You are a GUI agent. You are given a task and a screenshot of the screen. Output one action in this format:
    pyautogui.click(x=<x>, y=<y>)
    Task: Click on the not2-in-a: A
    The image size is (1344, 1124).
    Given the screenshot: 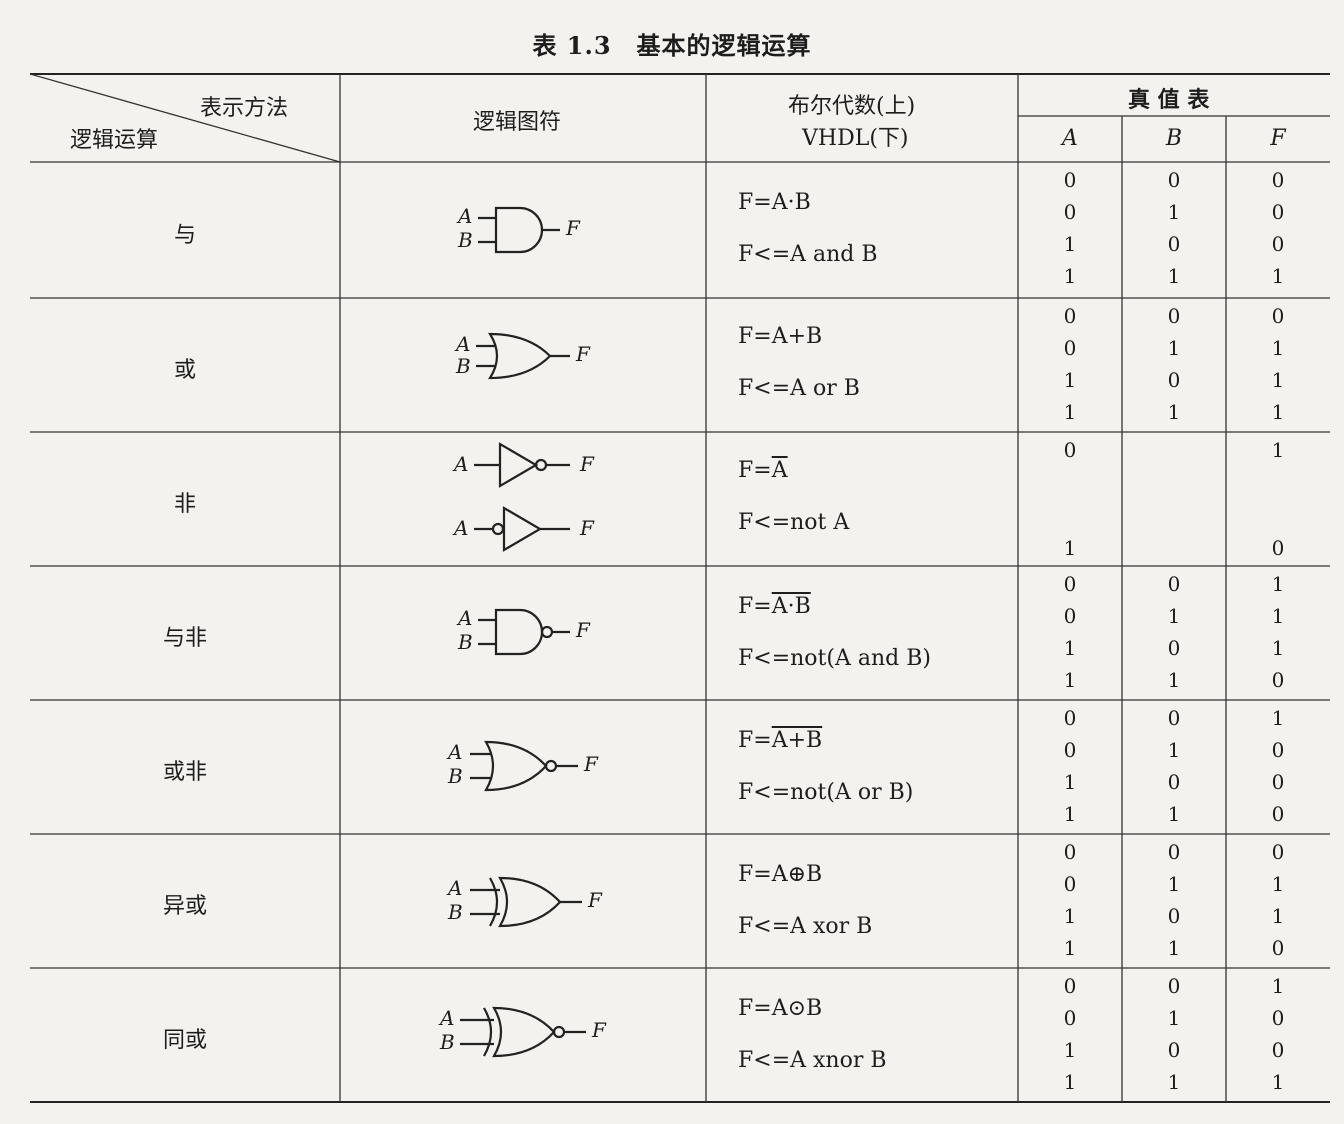 What is the action you would take?
    pyautogui.click(x=461, y=528)
    